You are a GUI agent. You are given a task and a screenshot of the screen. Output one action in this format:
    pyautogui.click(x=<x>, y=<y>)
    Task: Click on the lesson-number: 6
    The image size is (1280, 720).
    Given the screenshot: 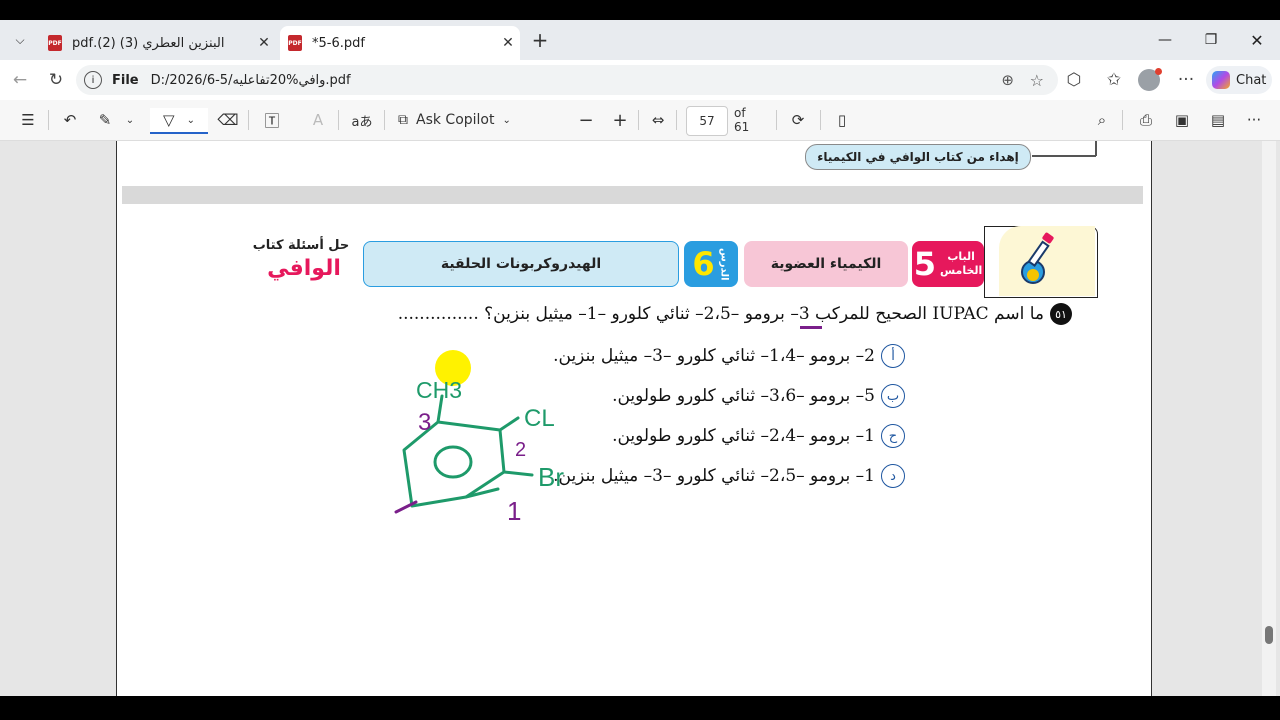 What is the action you would take?
    pyautogui.click(x=703, y=264)
    